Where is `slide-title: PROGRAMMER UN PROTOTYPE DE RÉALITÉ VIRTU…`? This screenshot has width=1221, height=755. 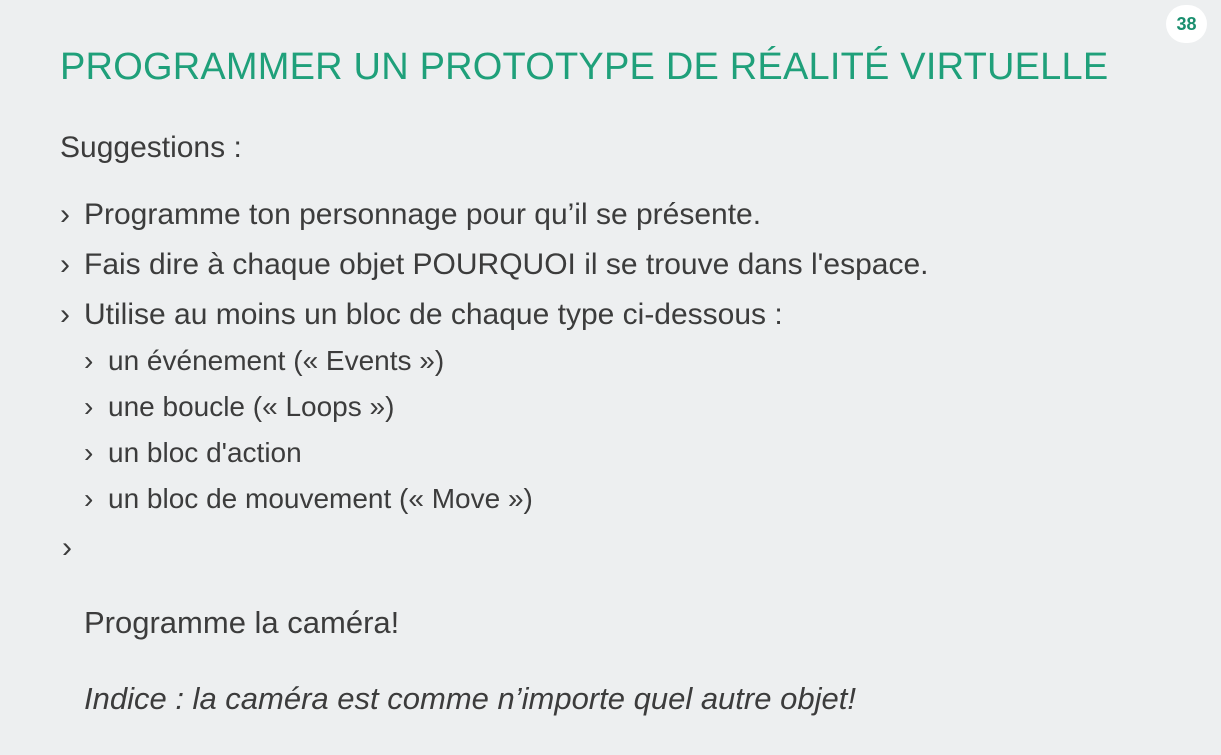
slide-title: PROGRAMMER UN PROTOTYPE DE RÉALITÉ VIRTU… is located at coordinates (584, 67).